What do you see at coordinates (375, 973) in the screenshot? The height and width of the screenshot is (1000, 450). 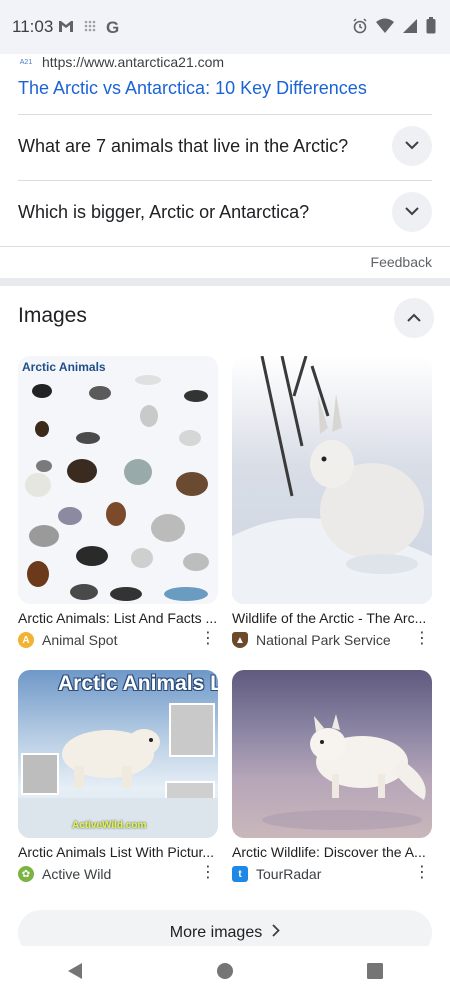 I see `recents-icon` at bounding box center [375, 973].